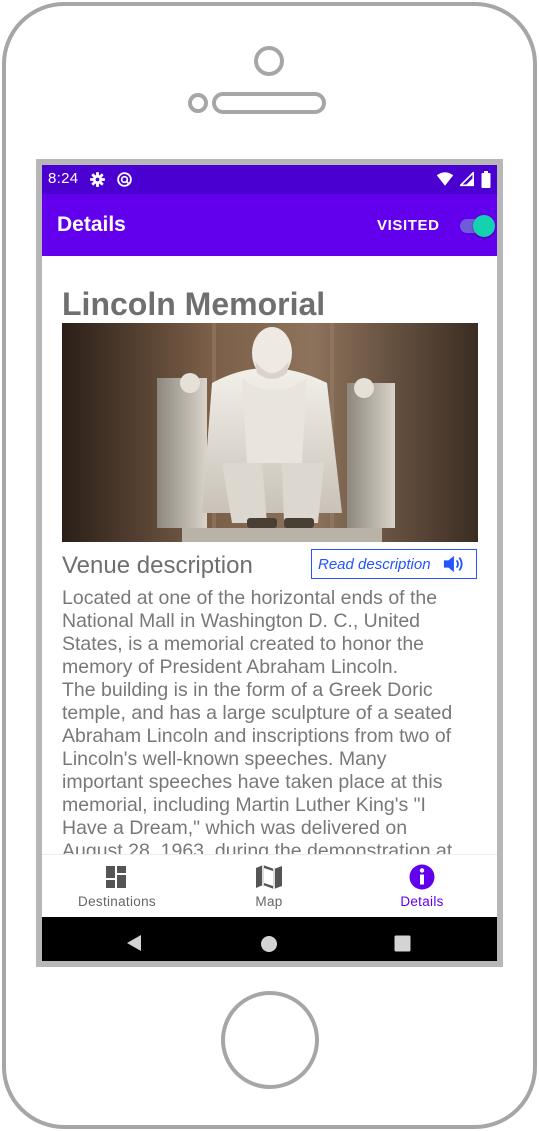 Image resolution: width=539 pixels, height=1131 pixels. I want to click on status-time: 8:24, so click(63, 178).